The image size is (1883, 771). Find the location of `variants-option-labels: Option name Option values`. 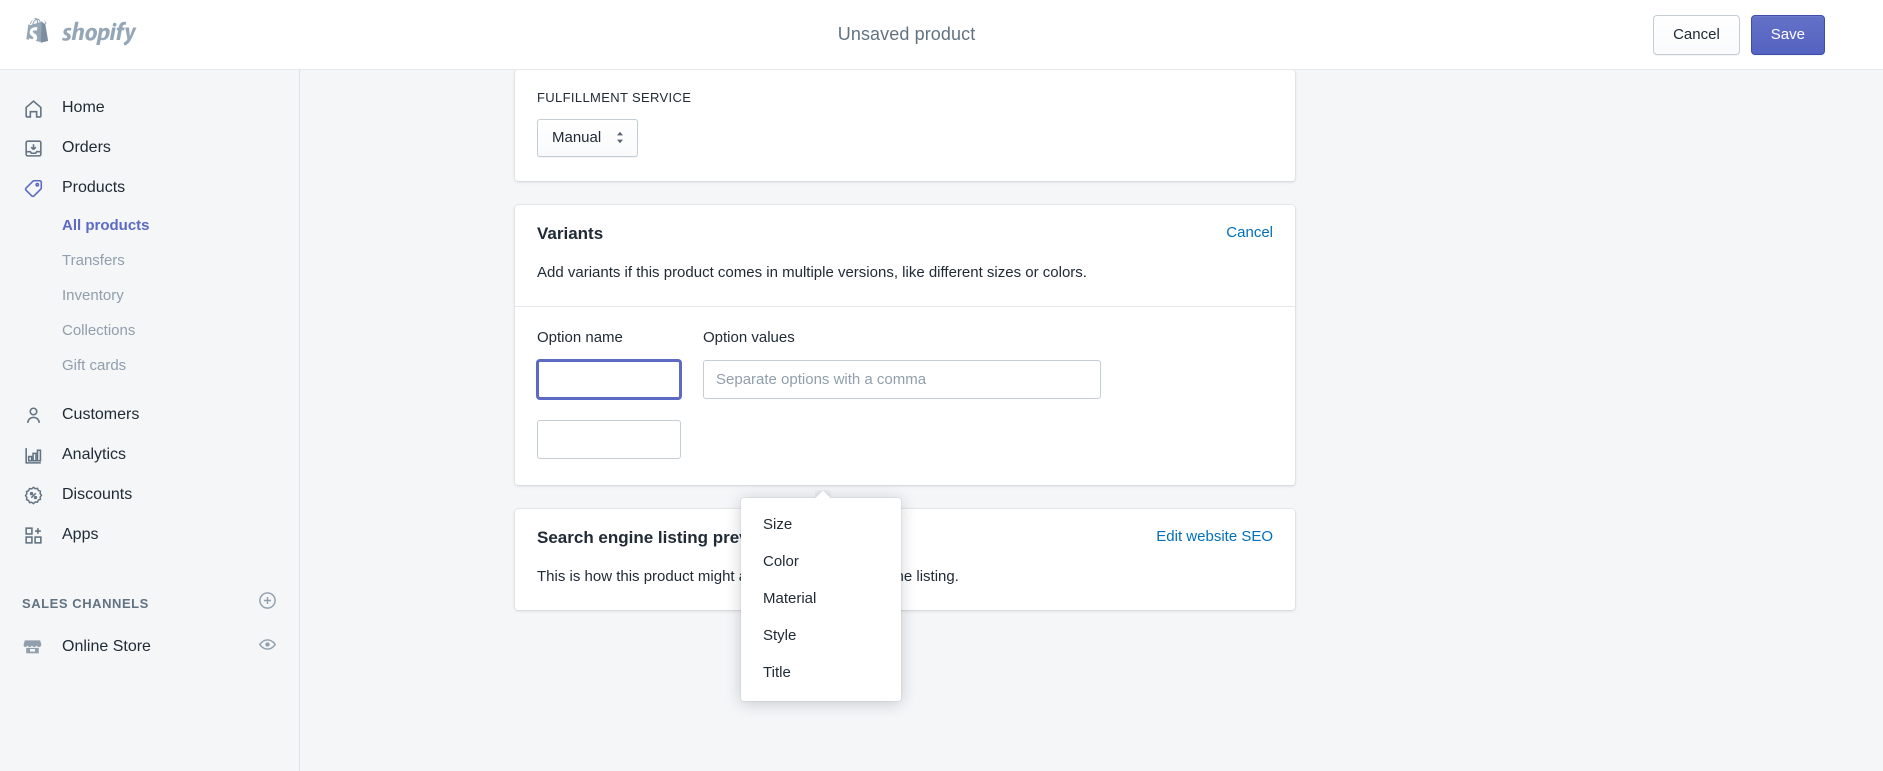

variants-option-labels: Option name Option values is located at coordinates (905, 337).